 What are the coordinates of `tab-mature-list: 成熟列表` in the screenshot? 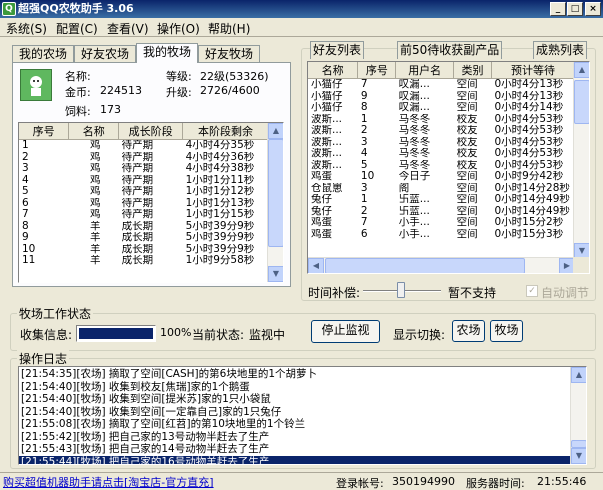 It's located at (560, 50).